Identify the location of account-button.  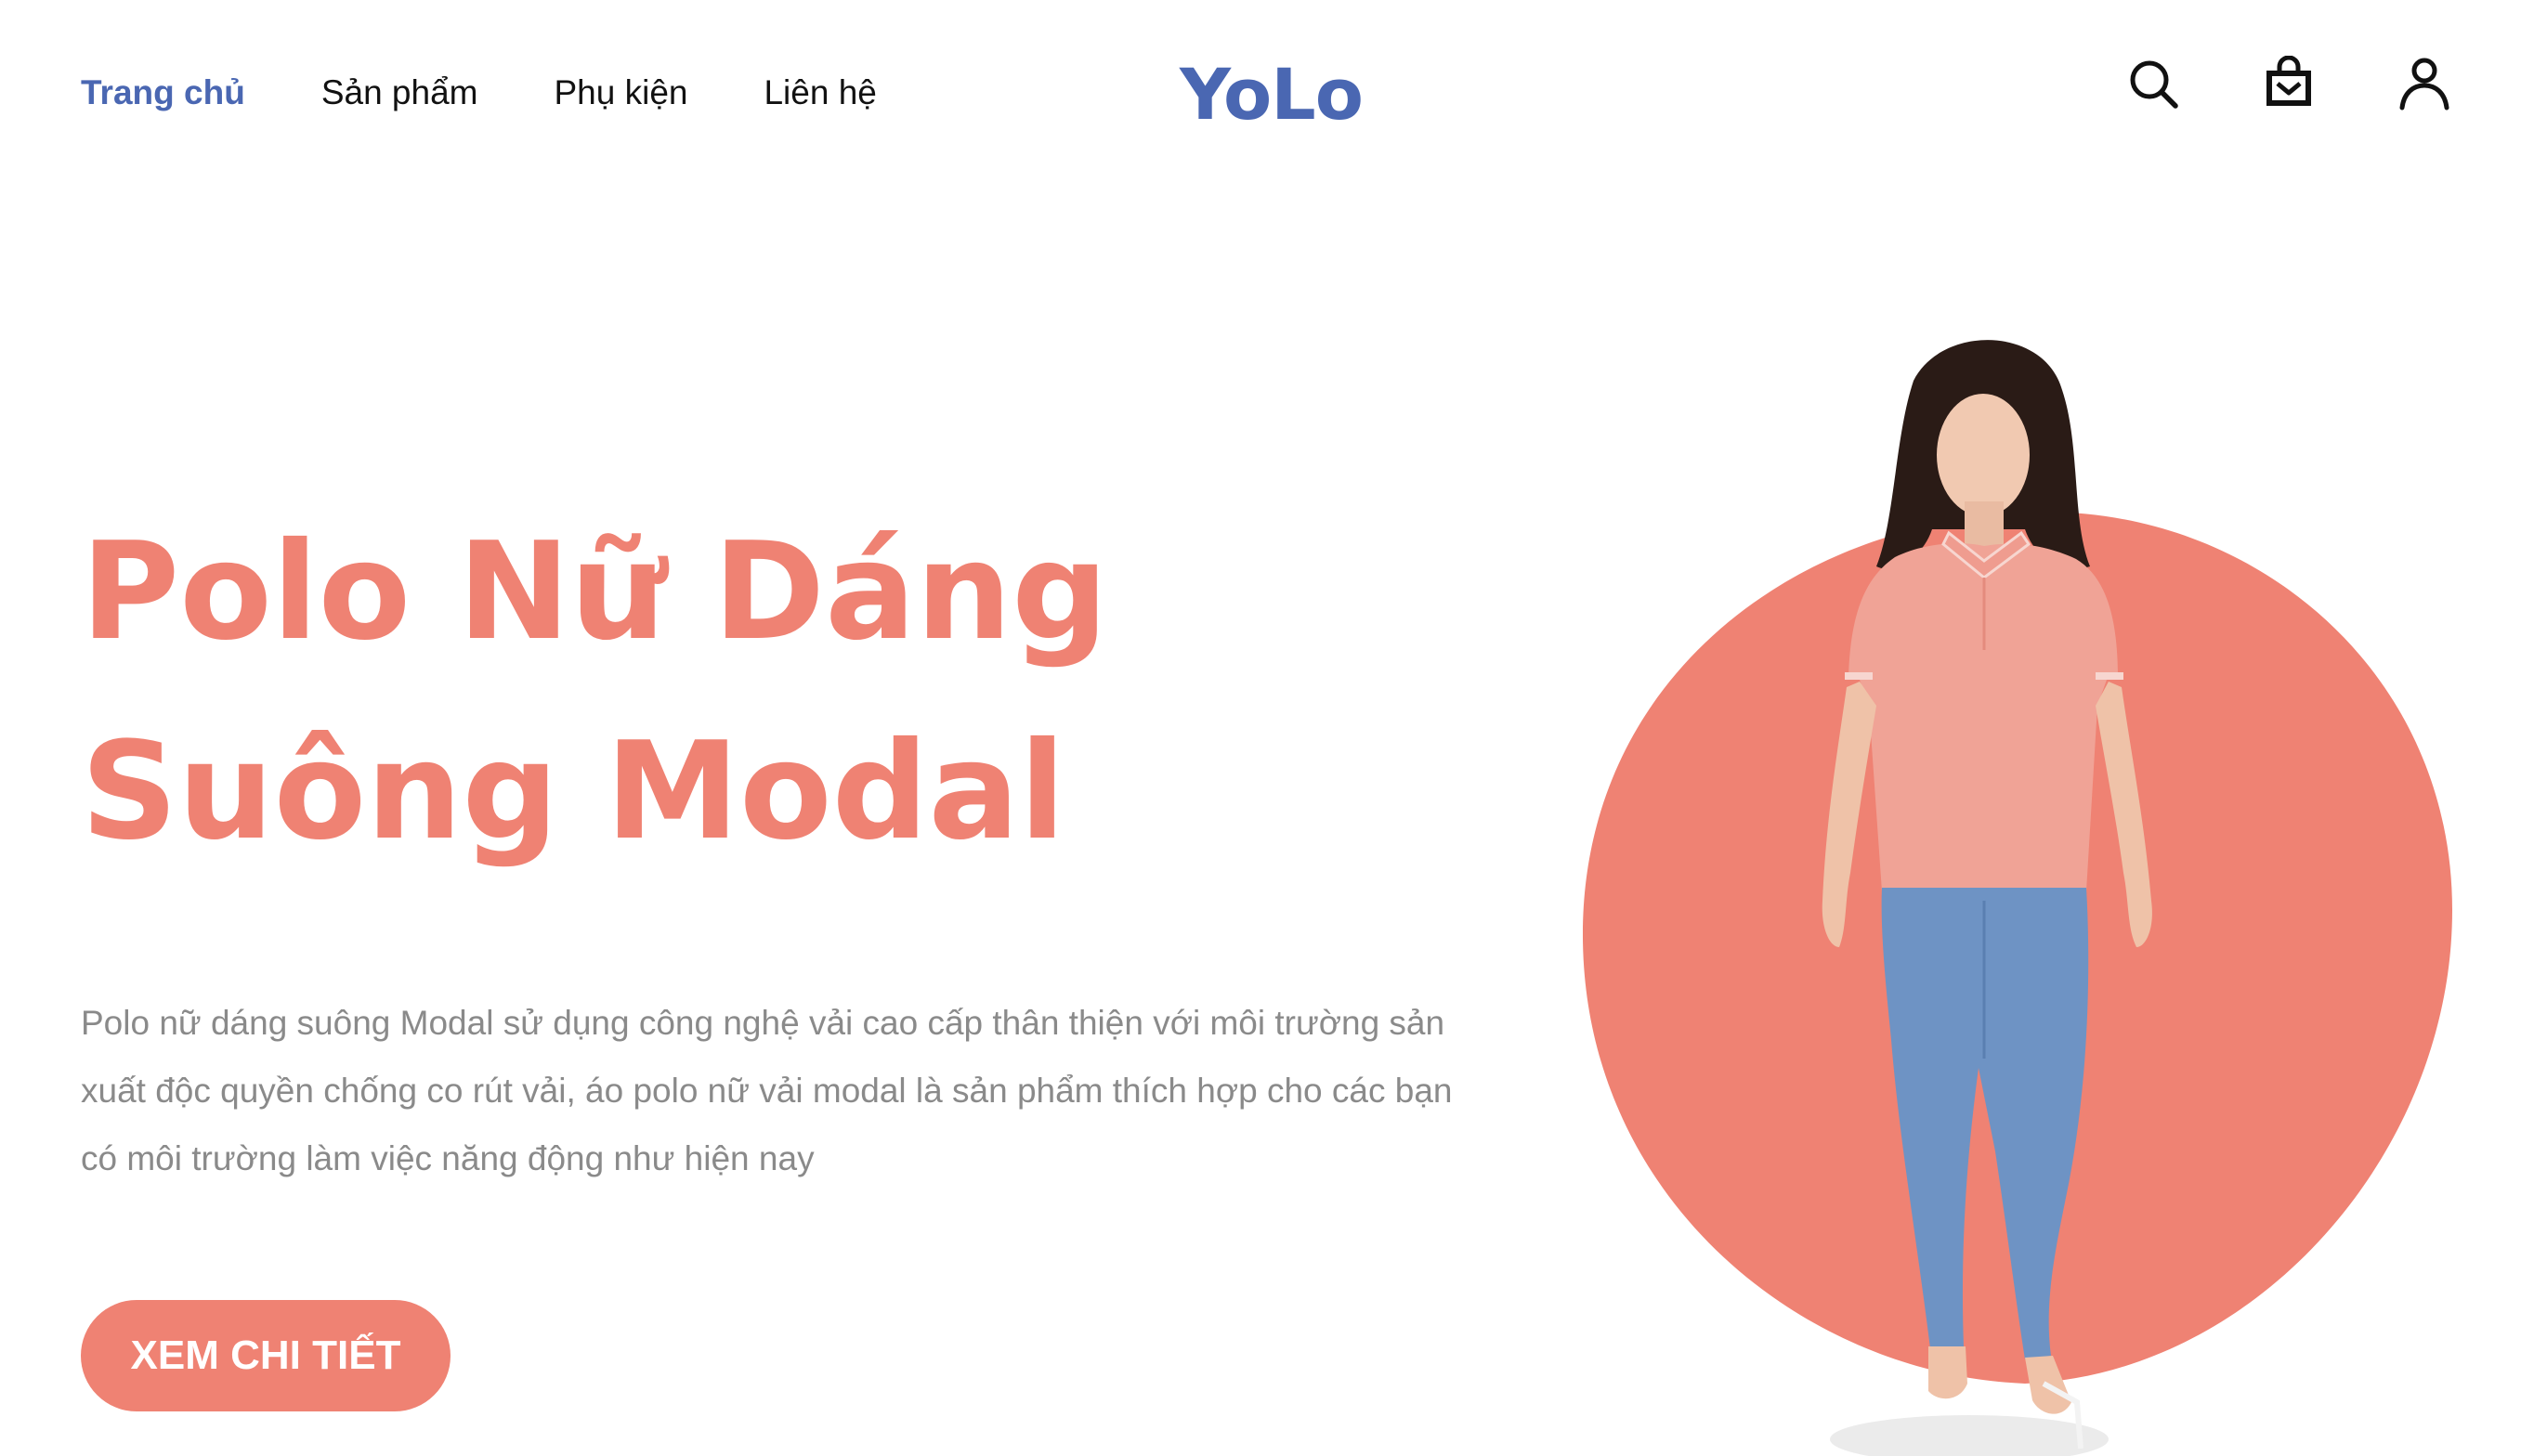
(2424, 83).